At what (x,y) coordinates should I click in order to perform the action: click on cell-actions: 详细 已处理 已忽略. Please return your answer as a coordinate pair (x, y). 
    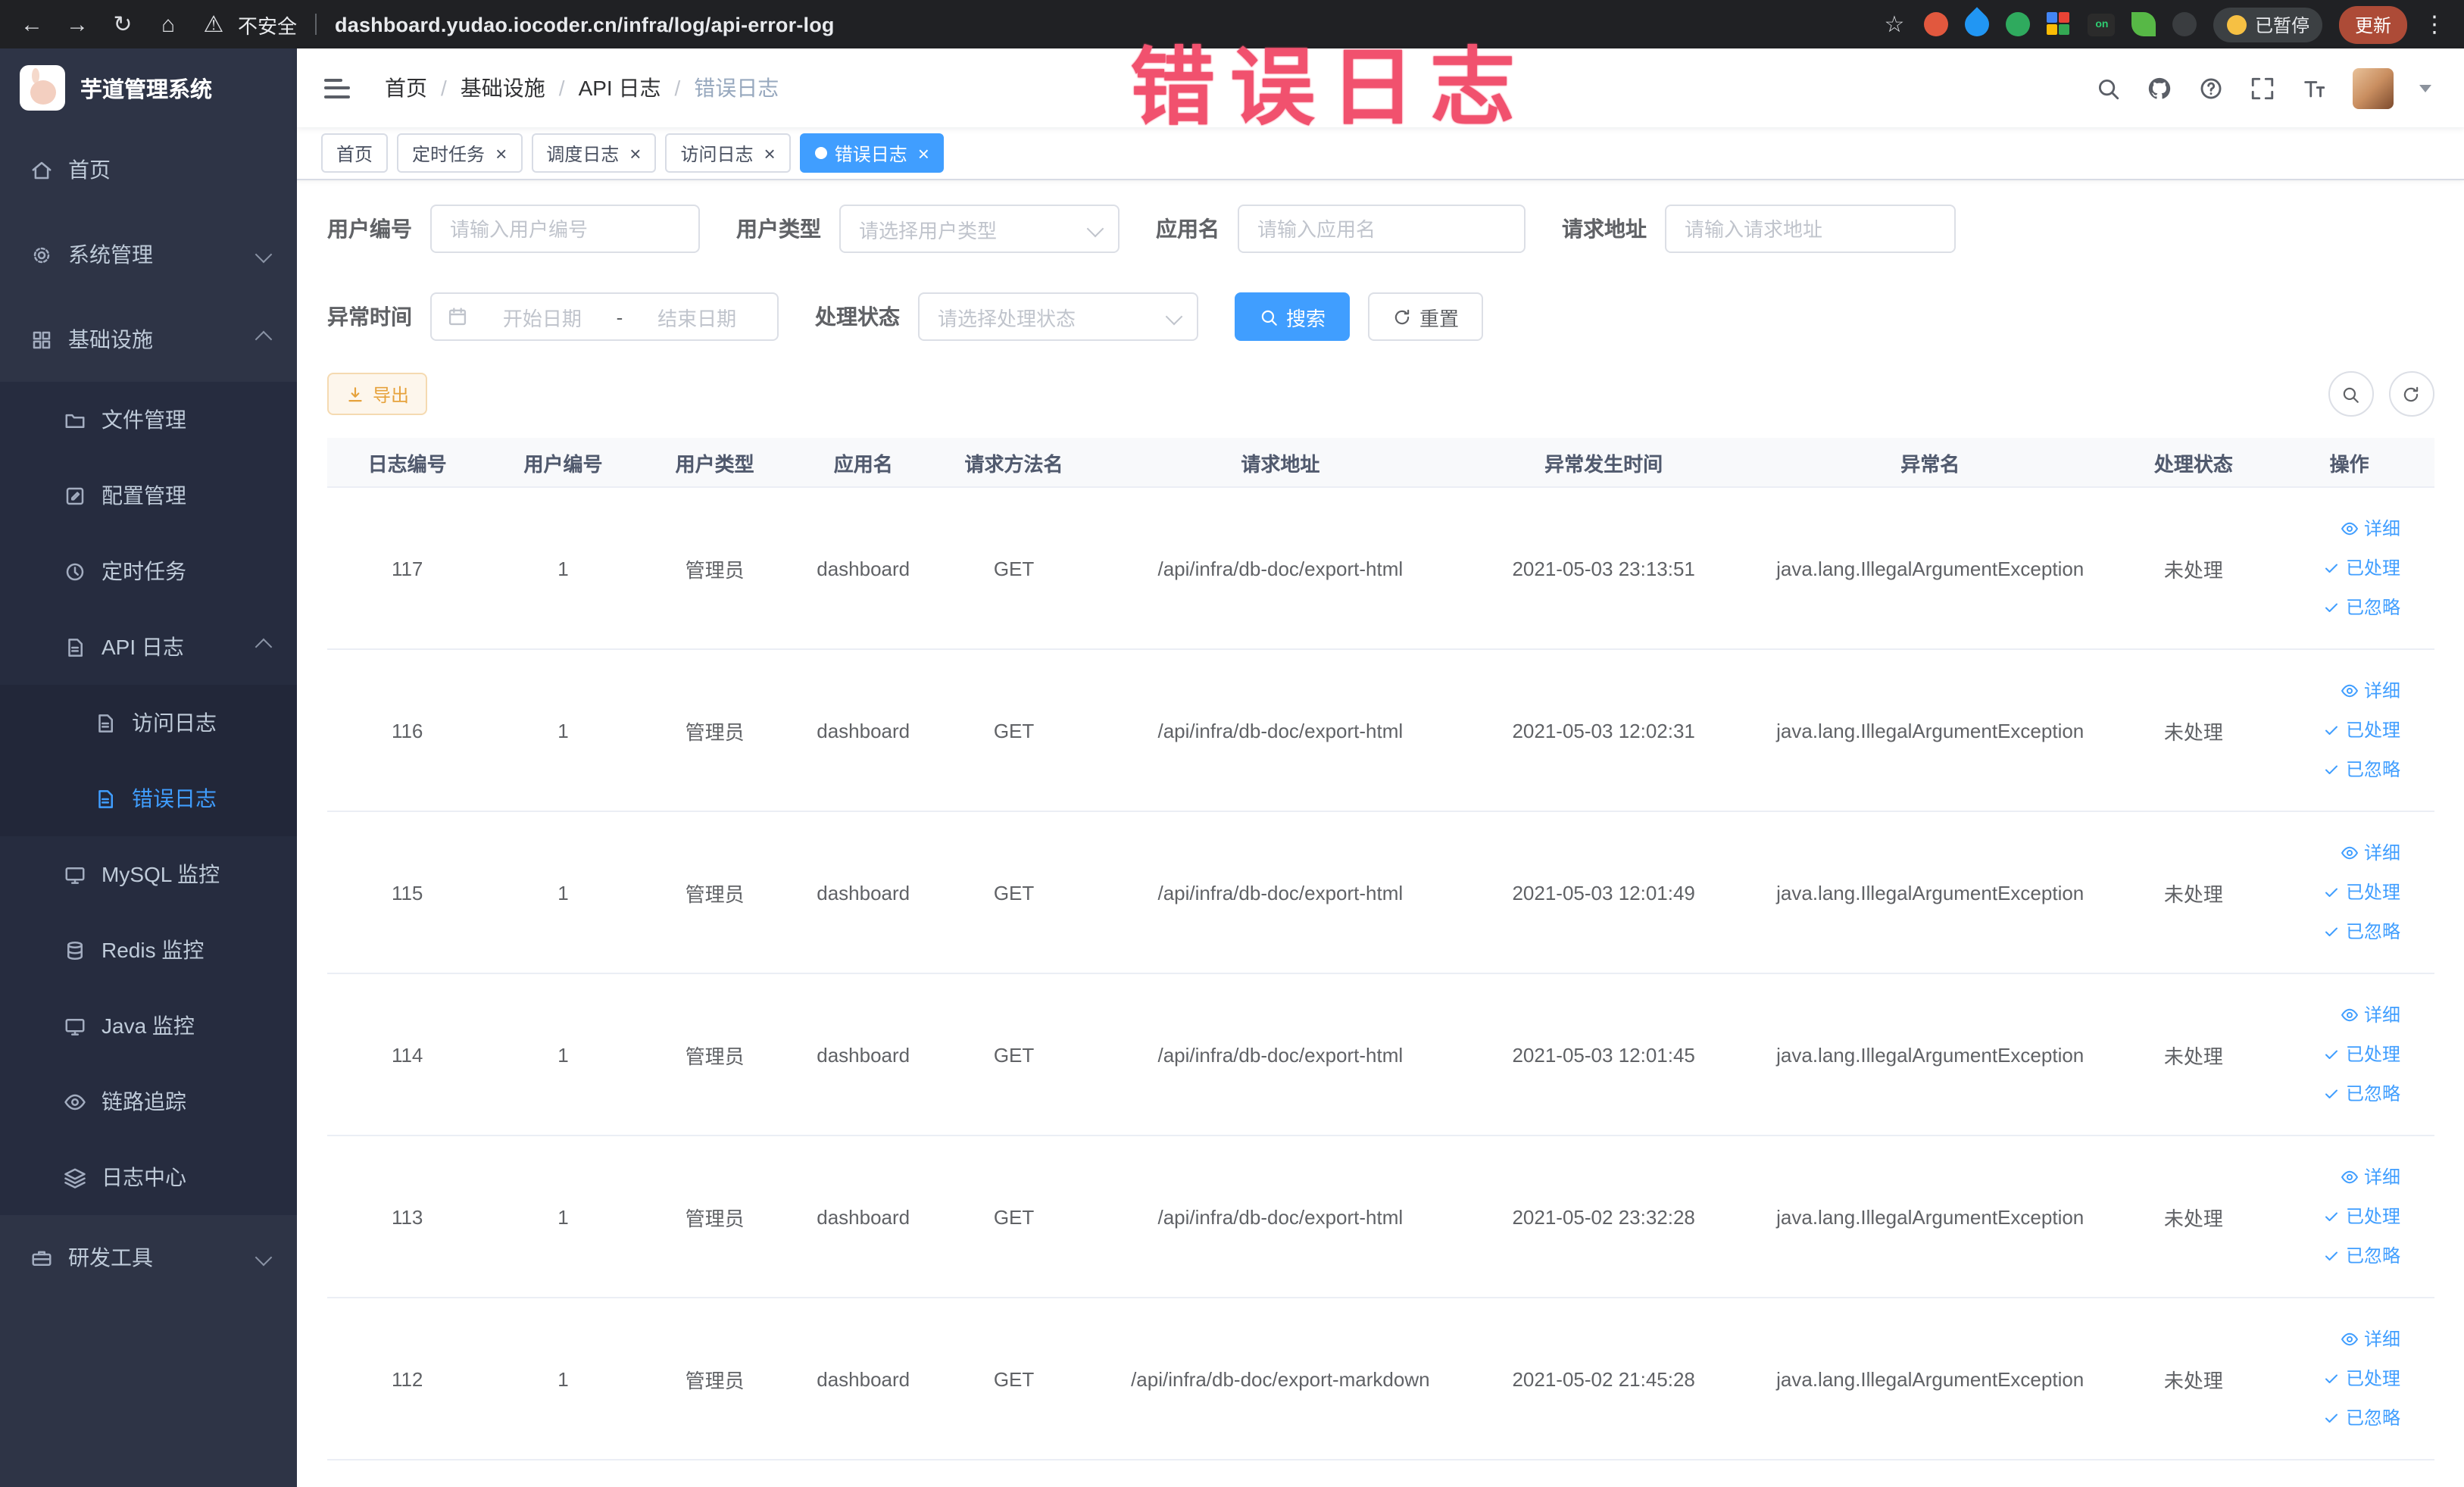
    Looking at the image, I should click on (2349, 568).